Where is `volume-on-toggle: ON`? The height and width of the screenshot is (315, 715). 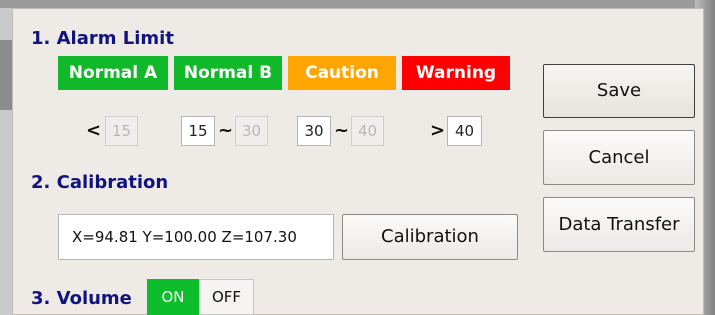
volume-on-toggle: ON is located at coordinates (173, 297).